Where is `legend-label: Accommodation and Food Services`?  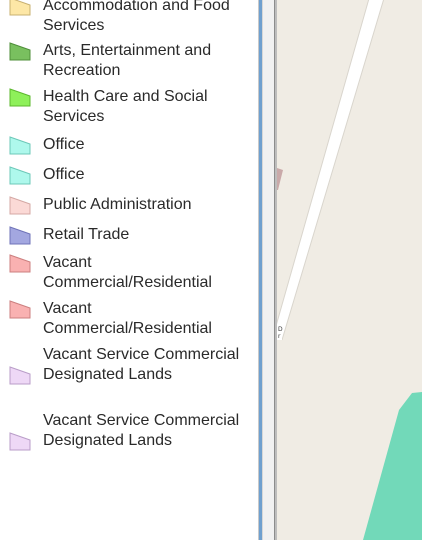 legend-label: Accommodation and Food Services is located at coordinates (136, 17).